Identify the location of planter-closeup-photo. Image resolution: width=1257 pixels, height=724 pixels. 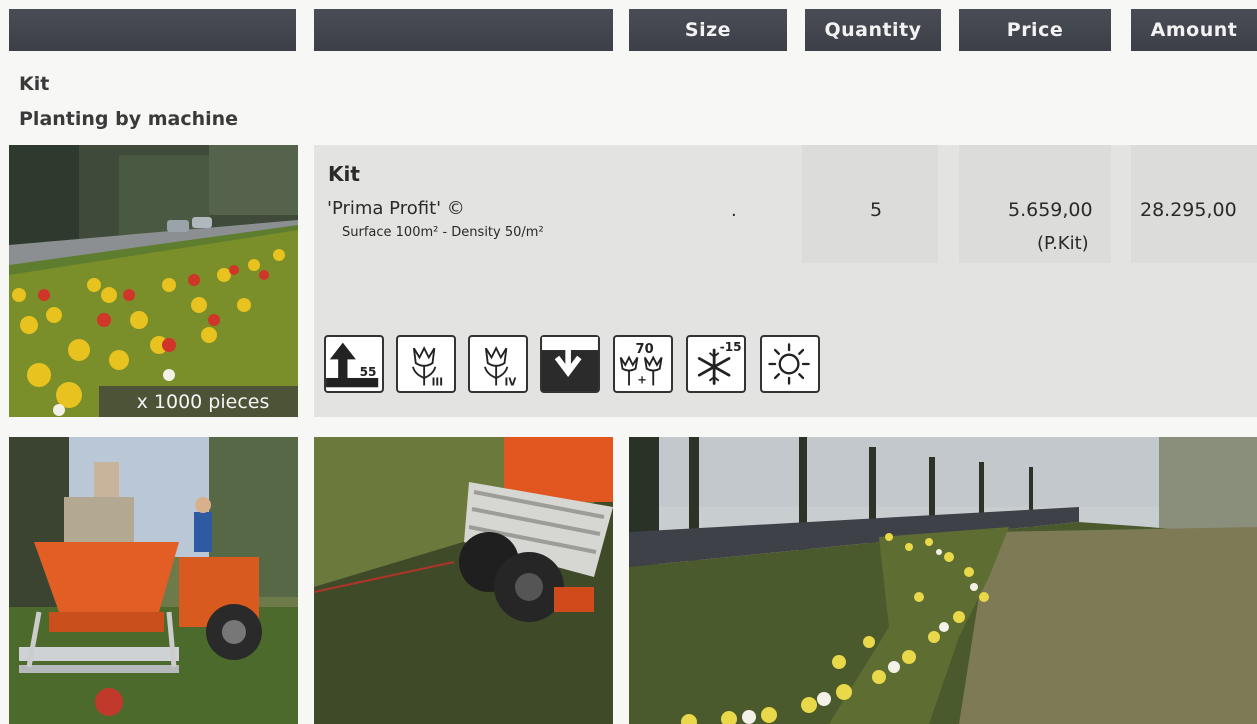
(463, 580).